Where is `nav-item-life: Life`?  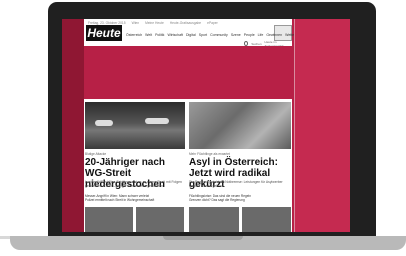
nav-item-life: Life is located at coordinates (261, 35).